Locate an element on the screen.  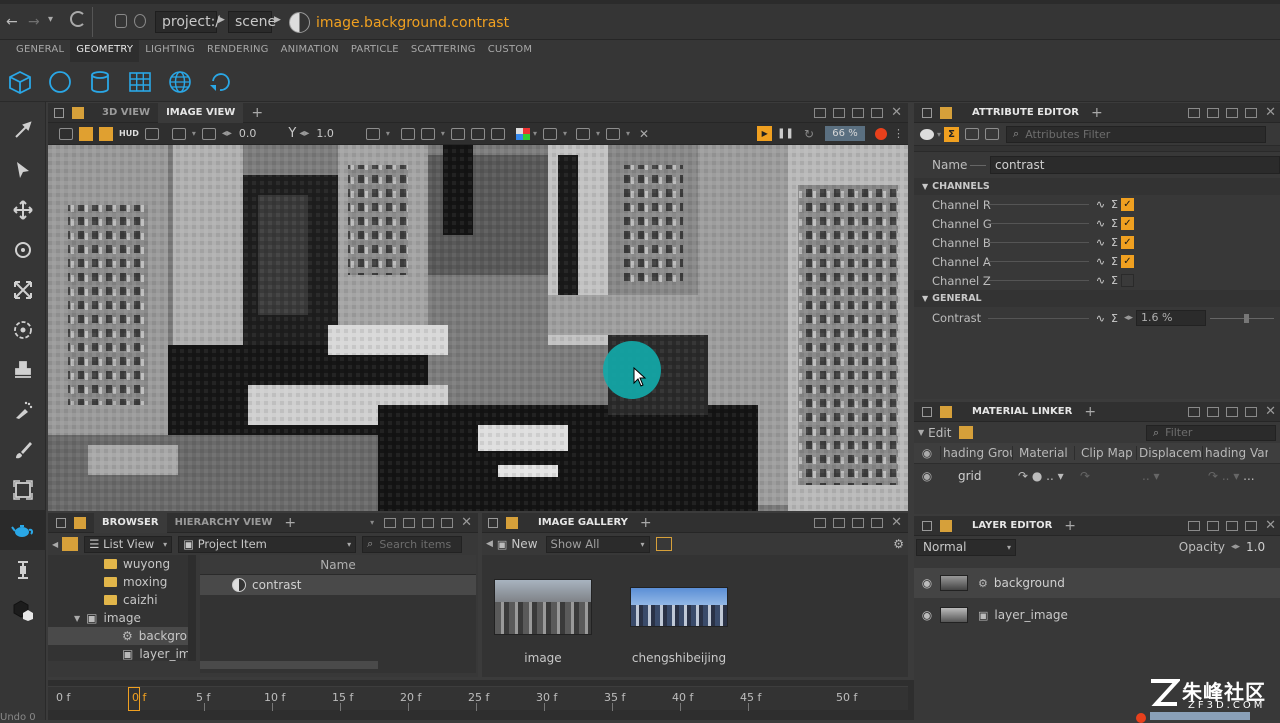
hud-toggle: HUD is located at coordinates (129, 133).